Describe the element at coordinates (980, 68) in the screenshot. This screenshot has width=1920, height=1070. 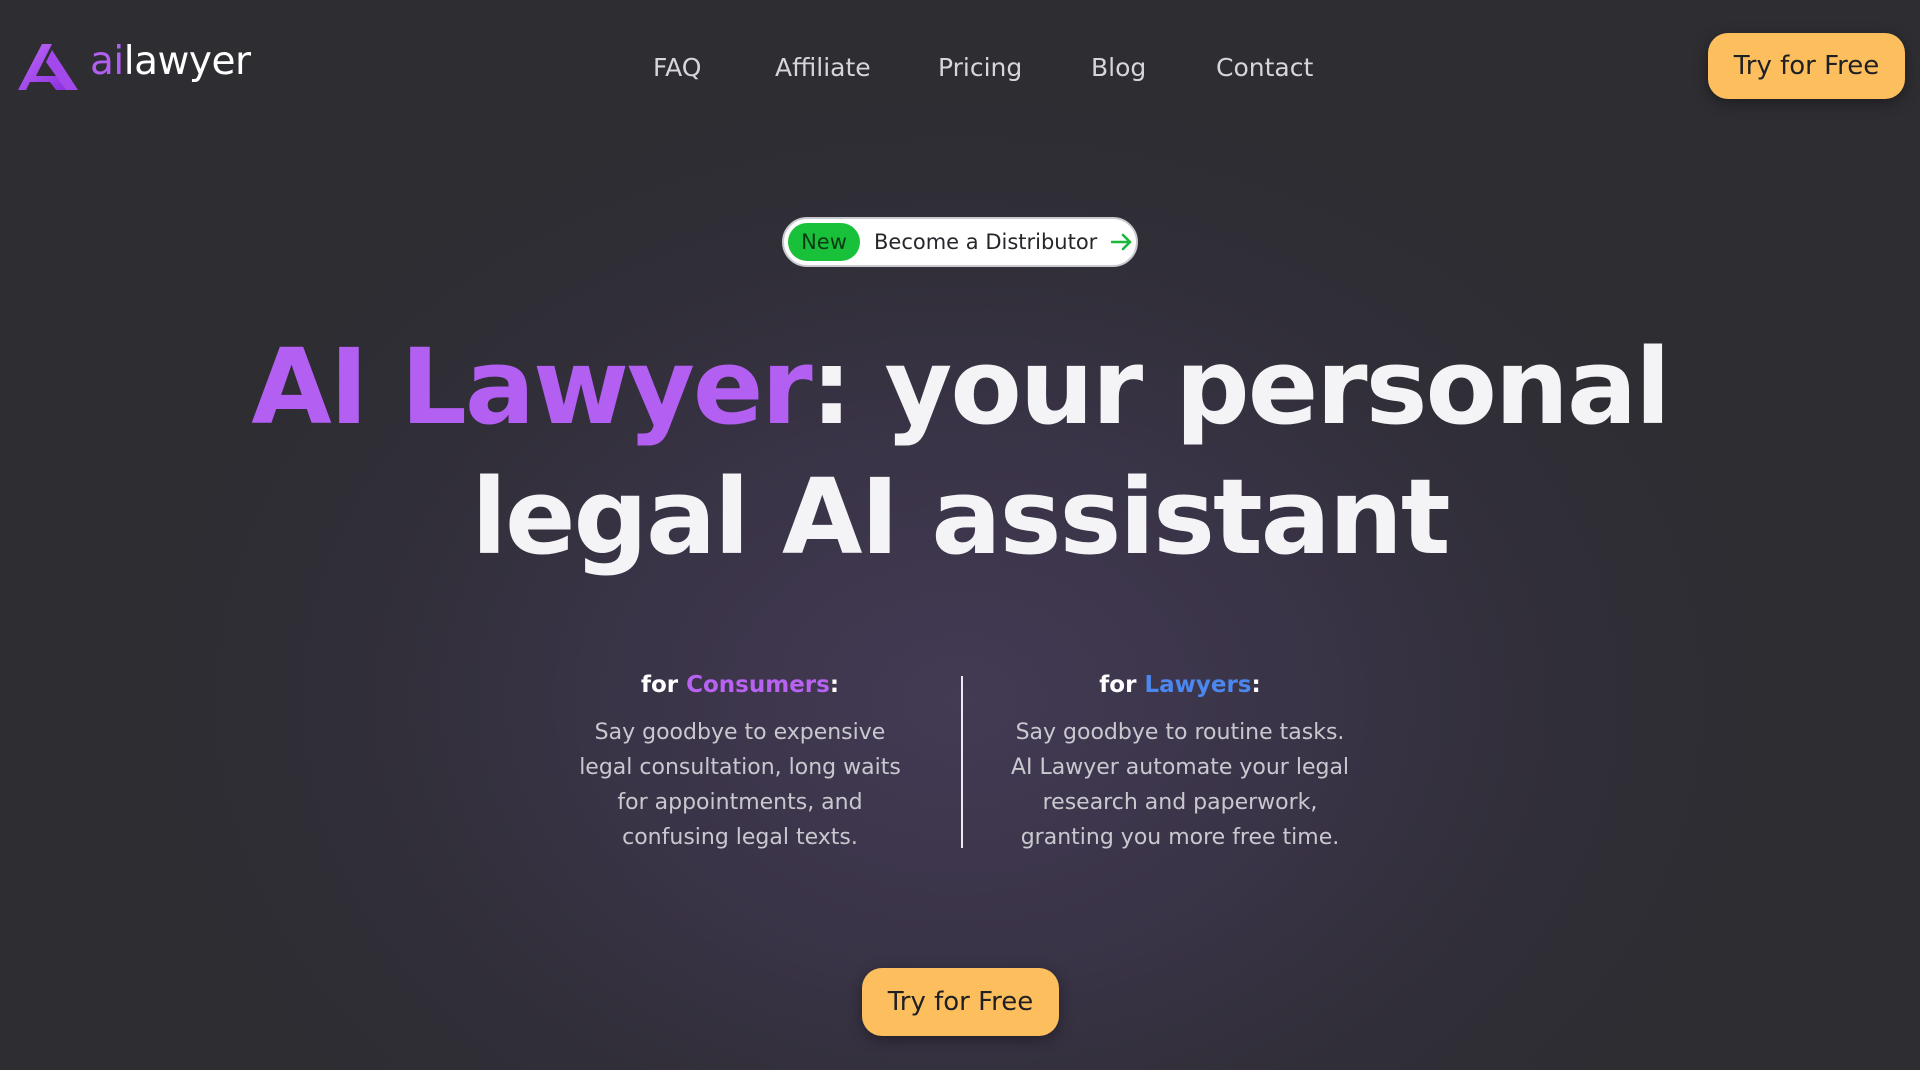
I see `nav-item-pricing: Pricing` at that location.